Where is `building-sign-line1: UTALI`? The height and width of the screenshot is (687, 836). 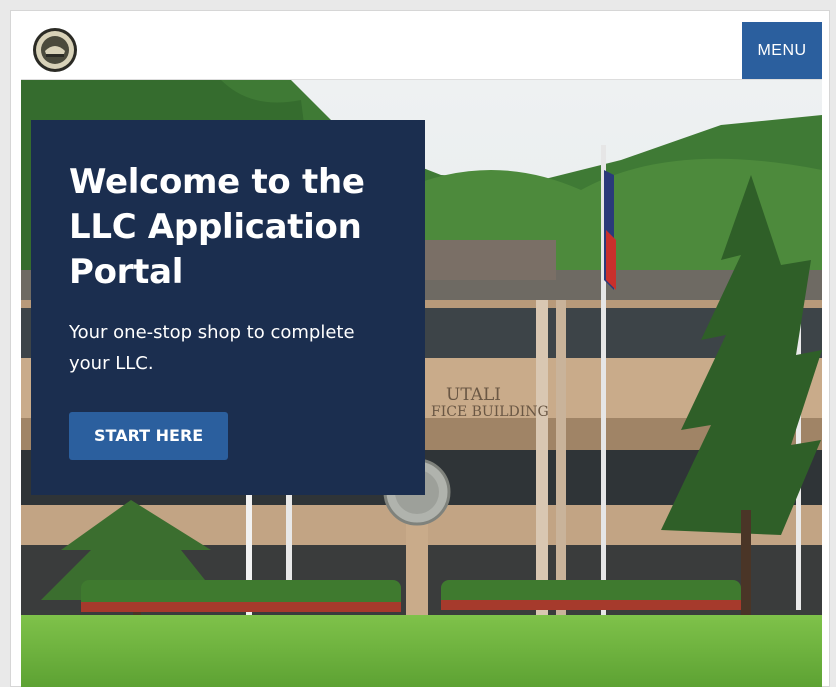 building-sign-line1: UTALI is located at coordinates (473, 395).